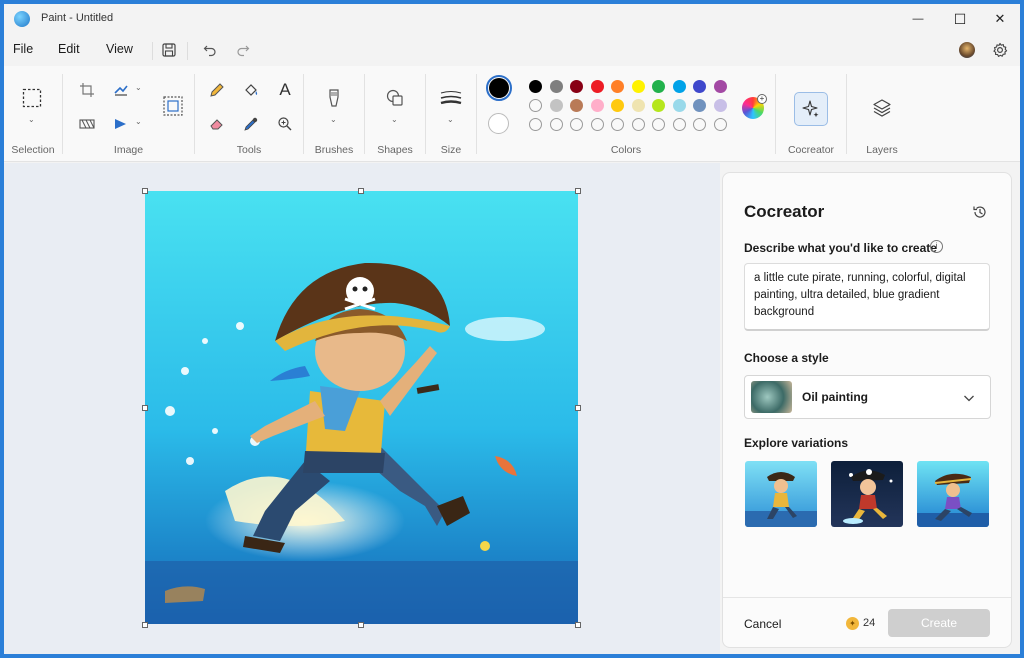 Image resolution: width=1024 pixels, height=658 pixels. I want to click on history-icon, so click(979, 212).